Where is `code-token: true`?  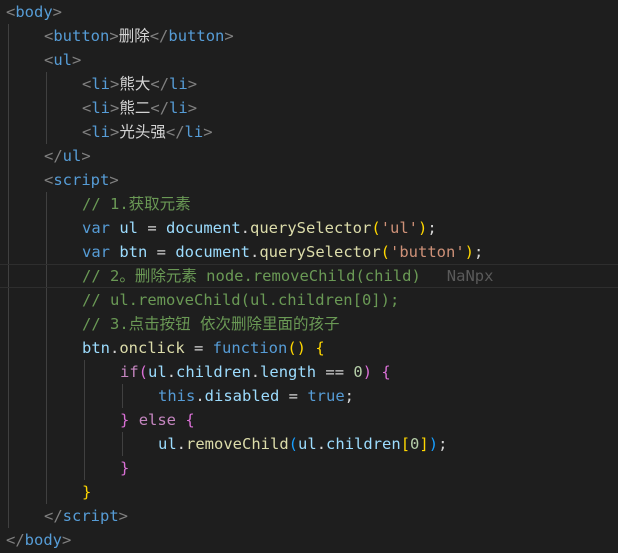
code-token: true is located at coordinates (326, 396).